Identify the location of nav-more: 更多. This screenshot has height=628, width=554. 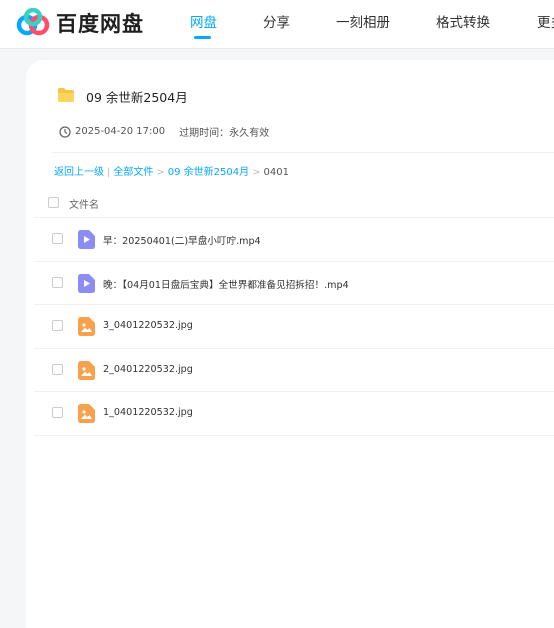
(545, 21).